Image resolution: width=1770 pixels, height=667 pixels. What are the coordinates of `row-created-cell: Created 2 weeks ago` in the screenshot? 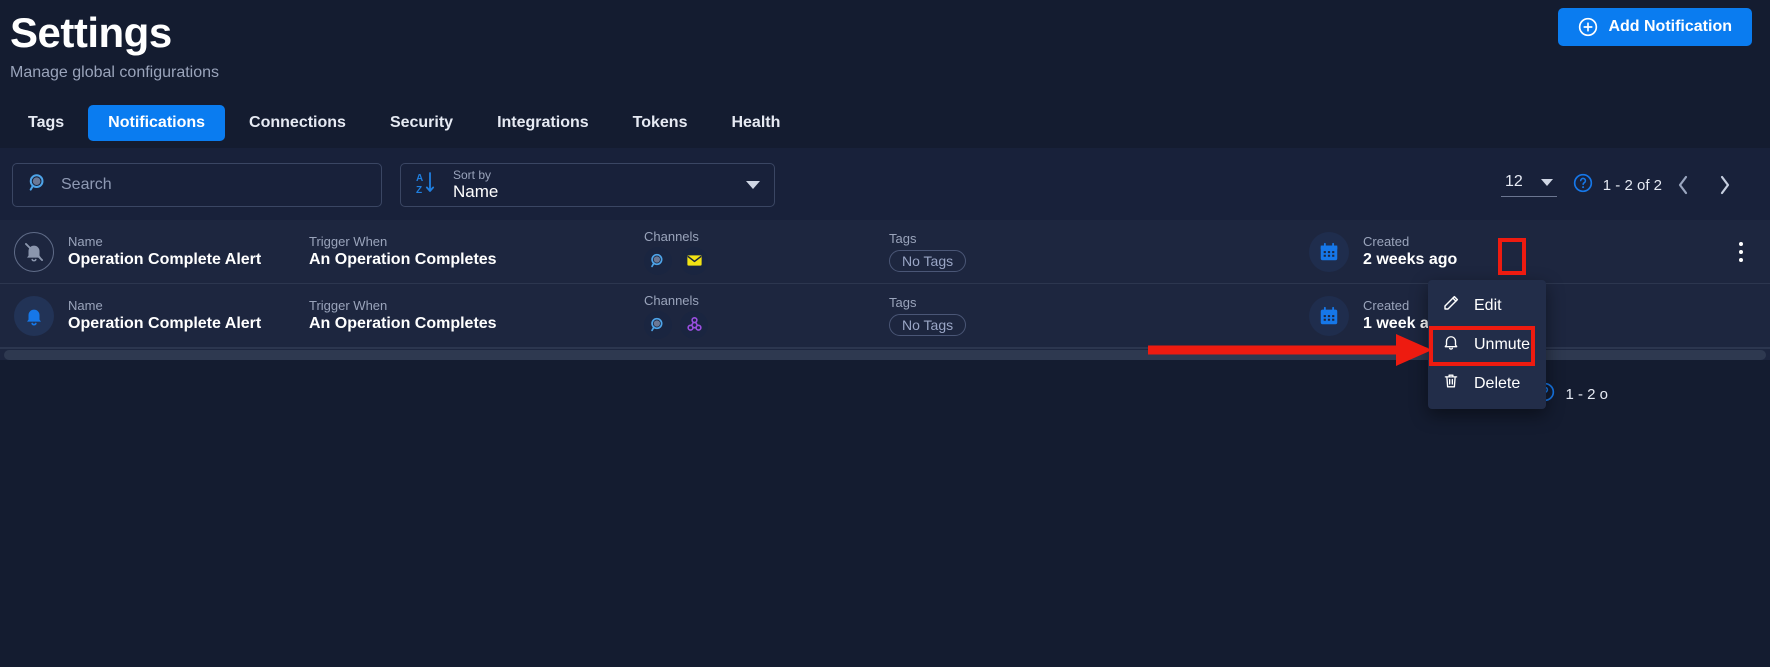 It's located at (1424, 251).